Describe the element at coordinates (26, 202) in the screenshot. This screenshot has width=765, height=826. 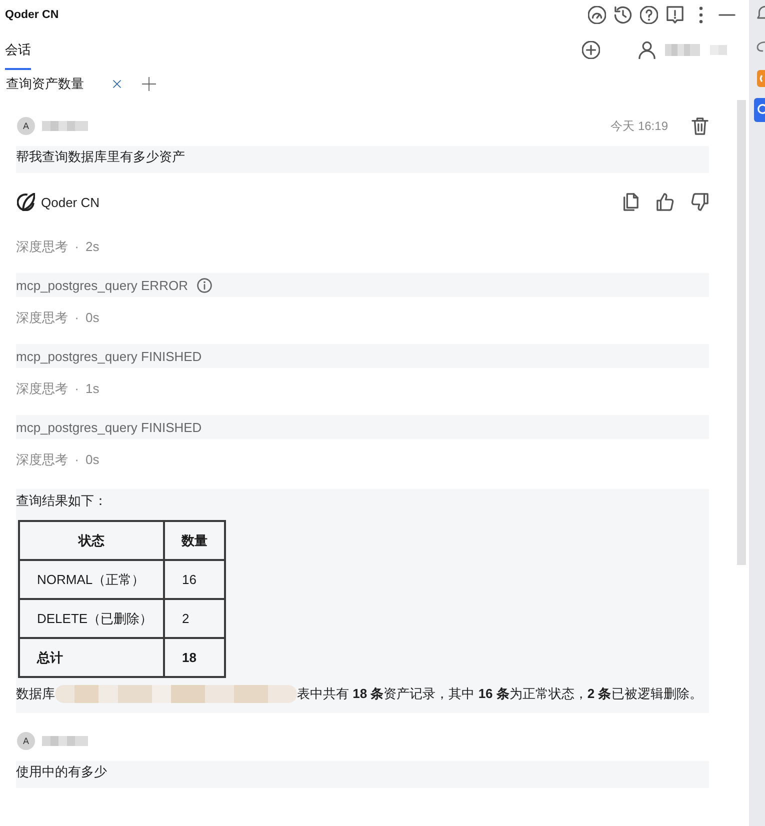
I see `logo-icon` at that location.